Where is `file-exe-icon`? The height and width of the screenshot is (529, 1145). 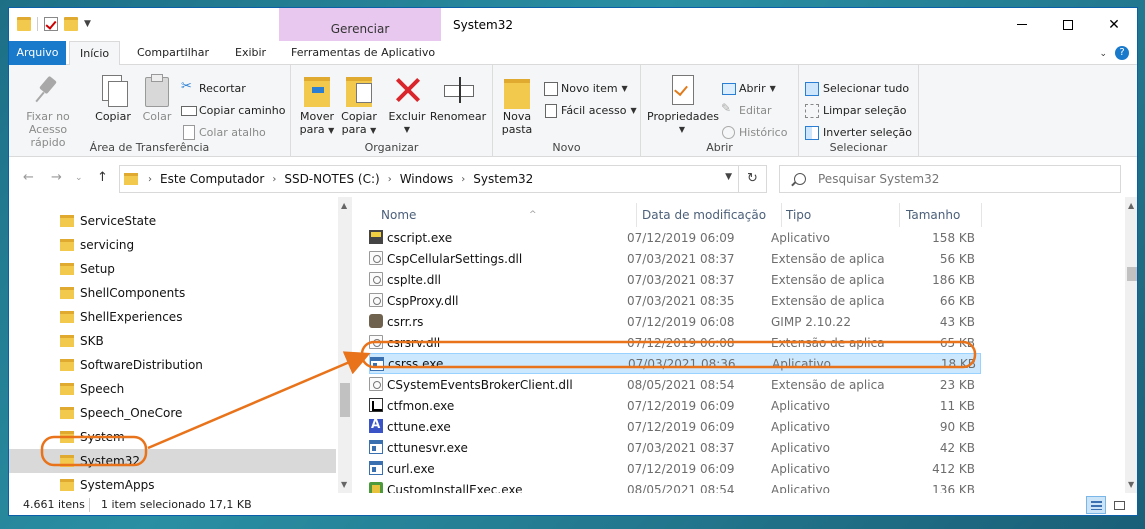 file-exe-icon is located at coordinates (376, 468).